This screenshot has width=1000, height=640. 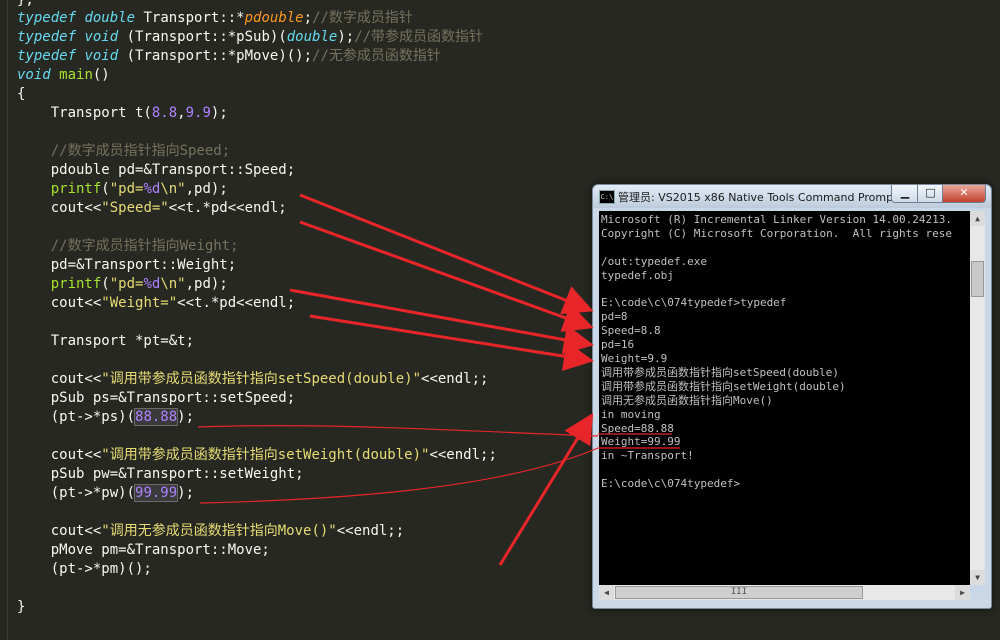 I want to click on code-token: pSub pw=&Transport::setWeight;, so click(x=160, y=474).